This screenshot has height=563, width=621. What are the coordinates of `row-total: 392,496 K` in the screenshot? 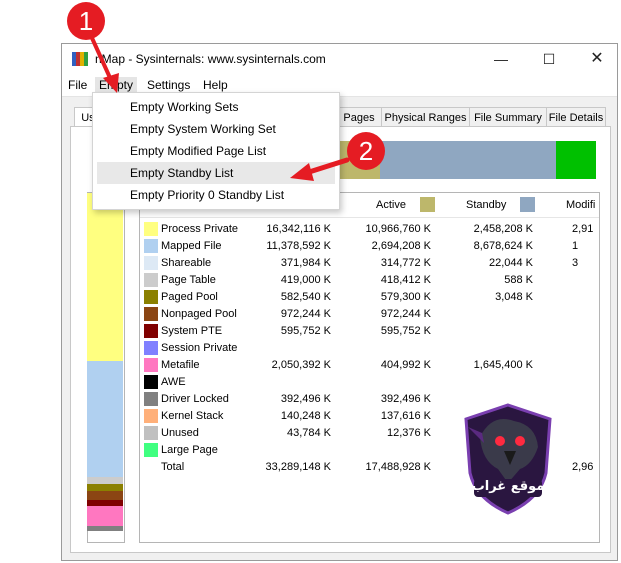 It's located at (305, 399).